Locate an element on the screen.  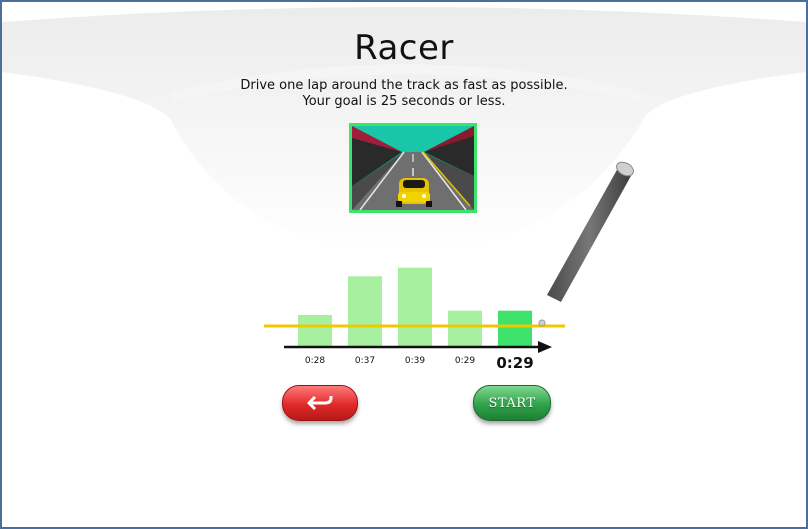
back-arrow-icon is located at coordinates (320, 403).